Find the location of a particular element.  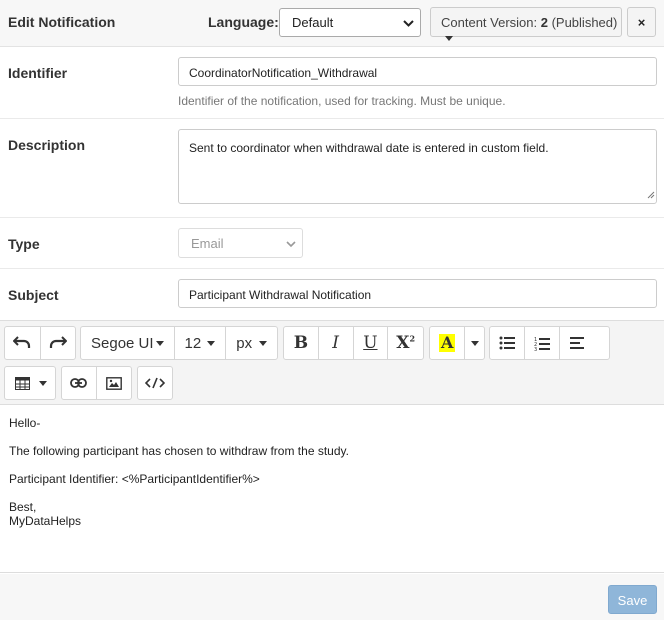

code-icon is located at coordinates (155, 383).